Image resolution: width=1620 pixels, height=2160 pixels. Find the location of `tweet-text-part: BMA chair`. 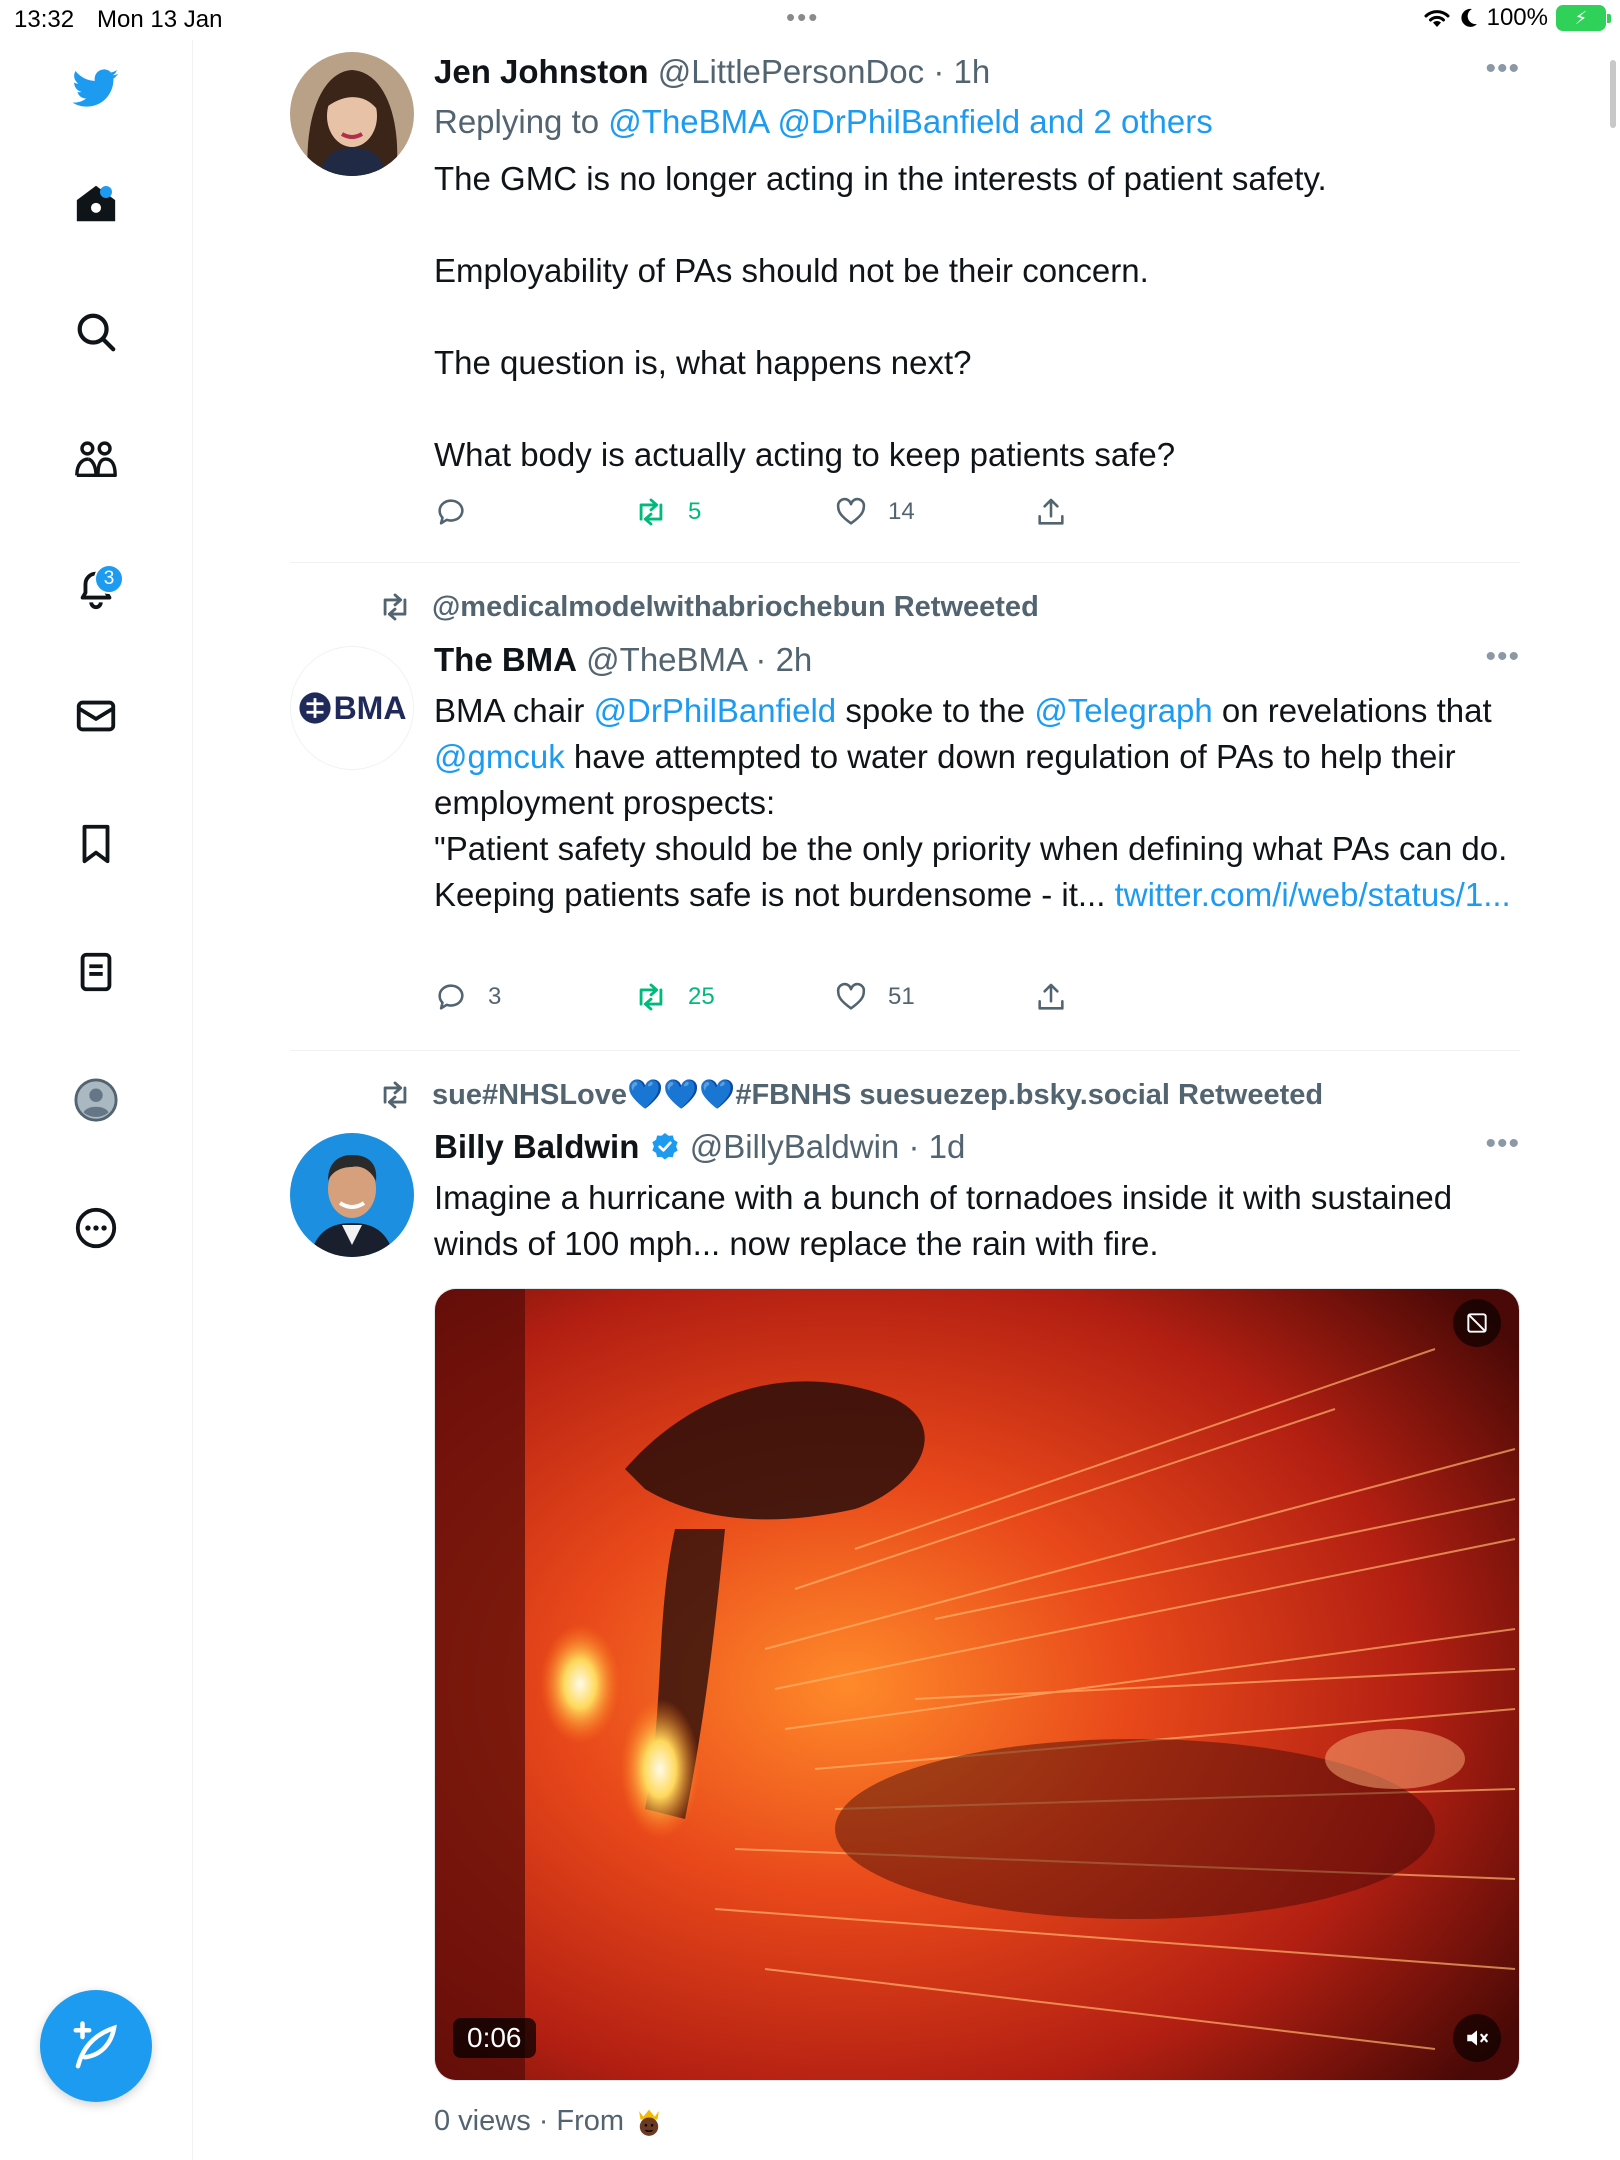

tweet-text-part: BMA chair is located at coordinates (514, 710).